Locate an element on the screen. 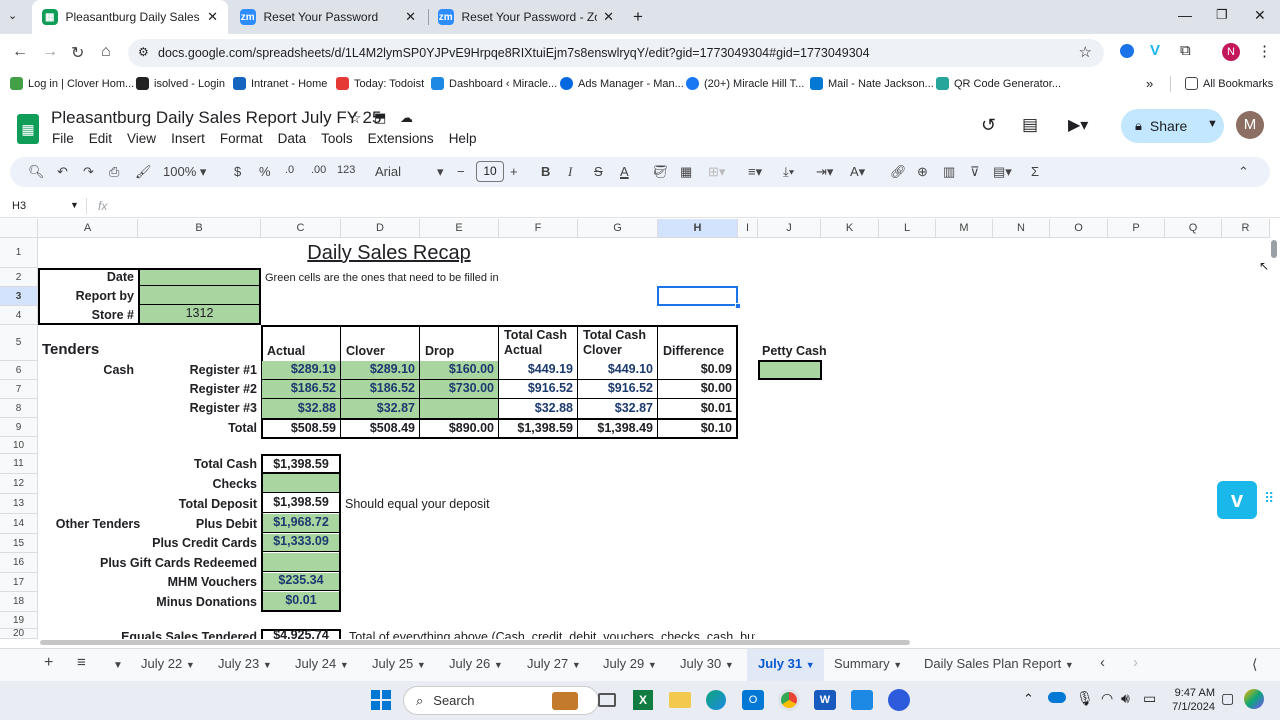  column-header: D is located at coordinates (380, 228).